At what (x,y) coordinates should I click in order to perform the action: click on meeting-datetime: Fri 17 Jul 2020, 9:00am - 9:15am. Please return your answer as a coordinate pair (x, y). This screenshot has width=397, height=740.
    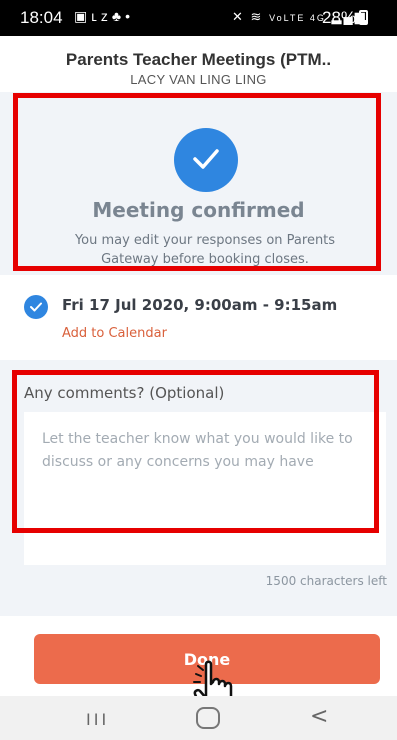
    Looking at the image, I should click on (200, 305).